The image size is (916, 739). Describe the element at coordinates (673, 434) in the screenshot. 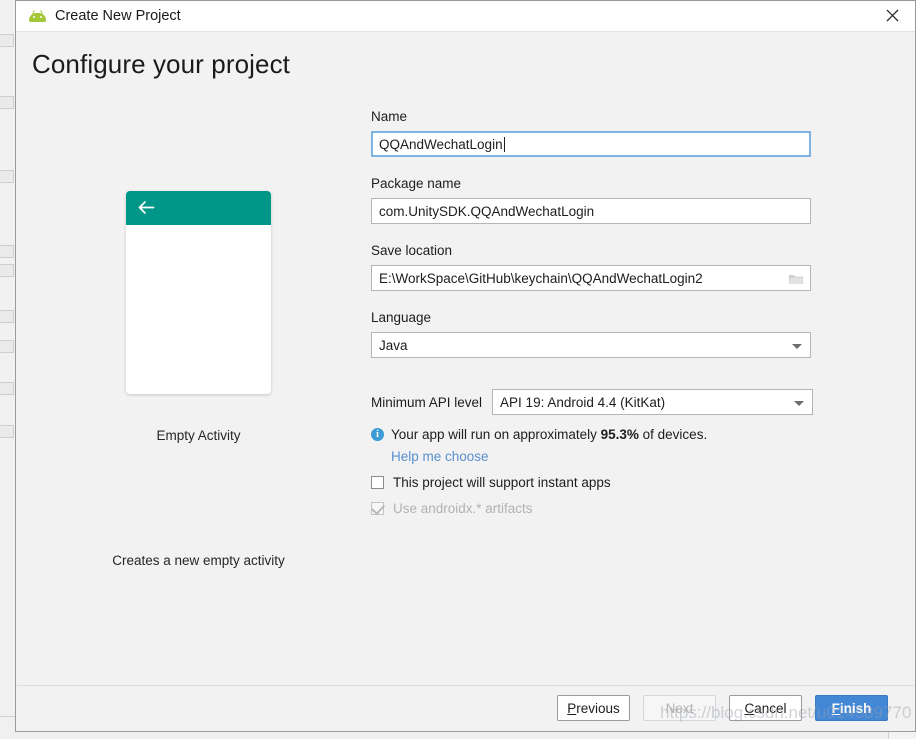

I see `device-coverage-suffix: of devices.` at that location.